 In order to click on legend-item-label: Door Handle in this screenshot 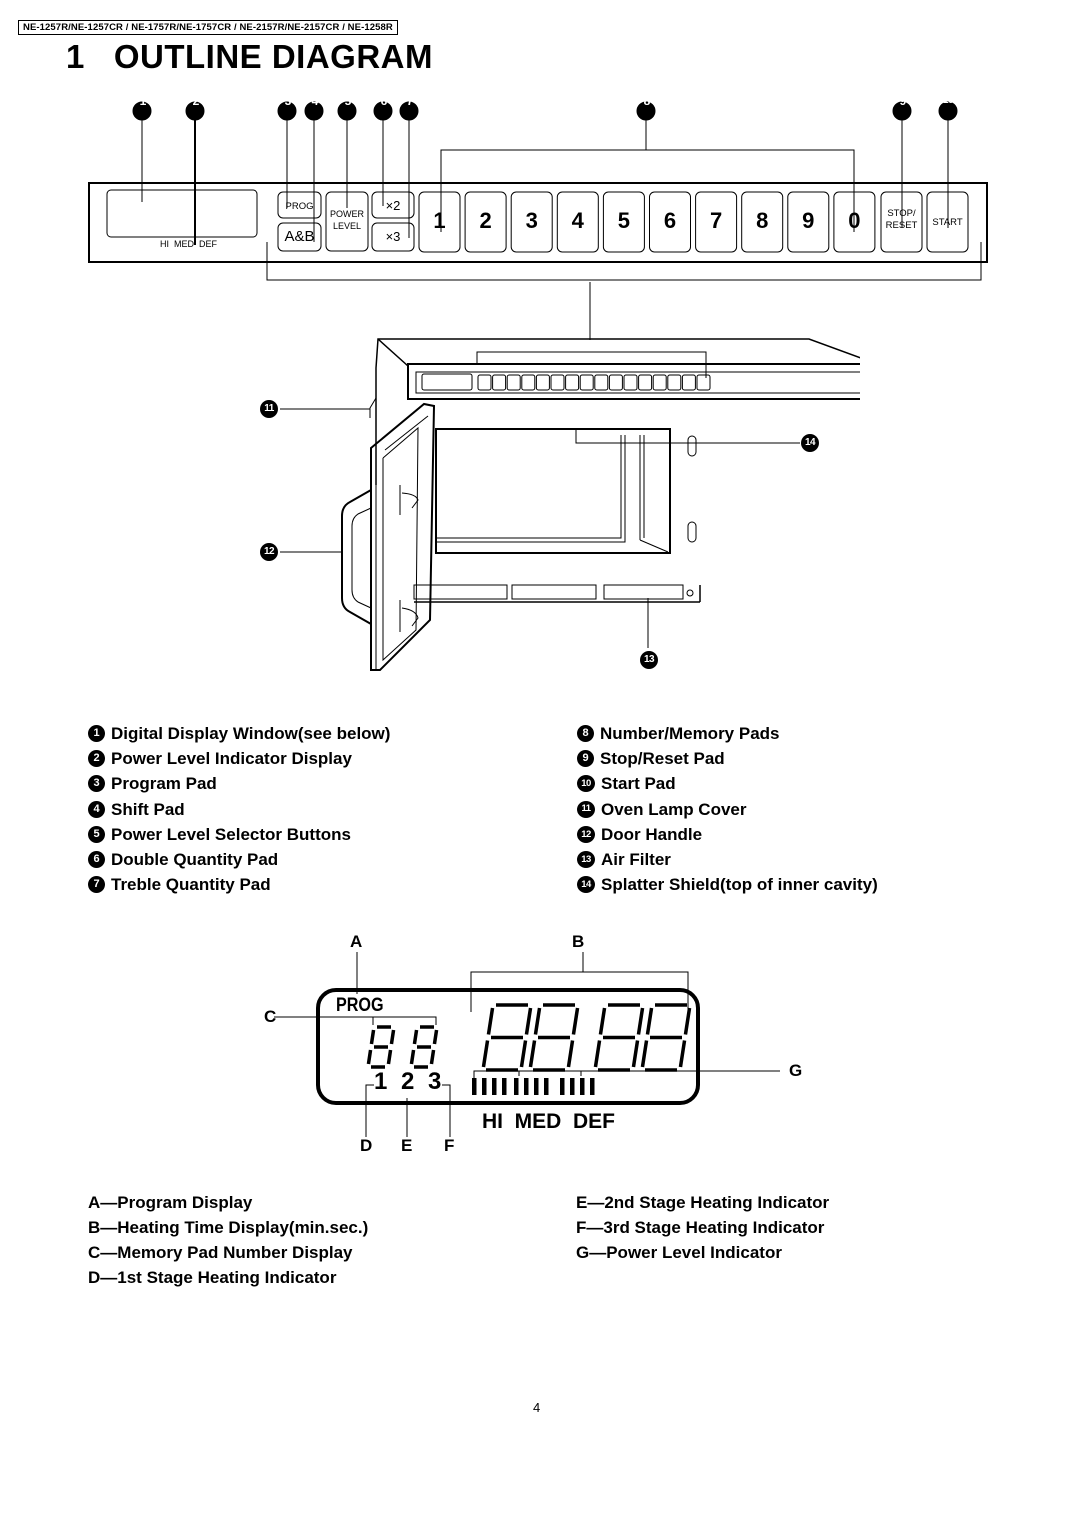, I will do `click(652, 834)`.